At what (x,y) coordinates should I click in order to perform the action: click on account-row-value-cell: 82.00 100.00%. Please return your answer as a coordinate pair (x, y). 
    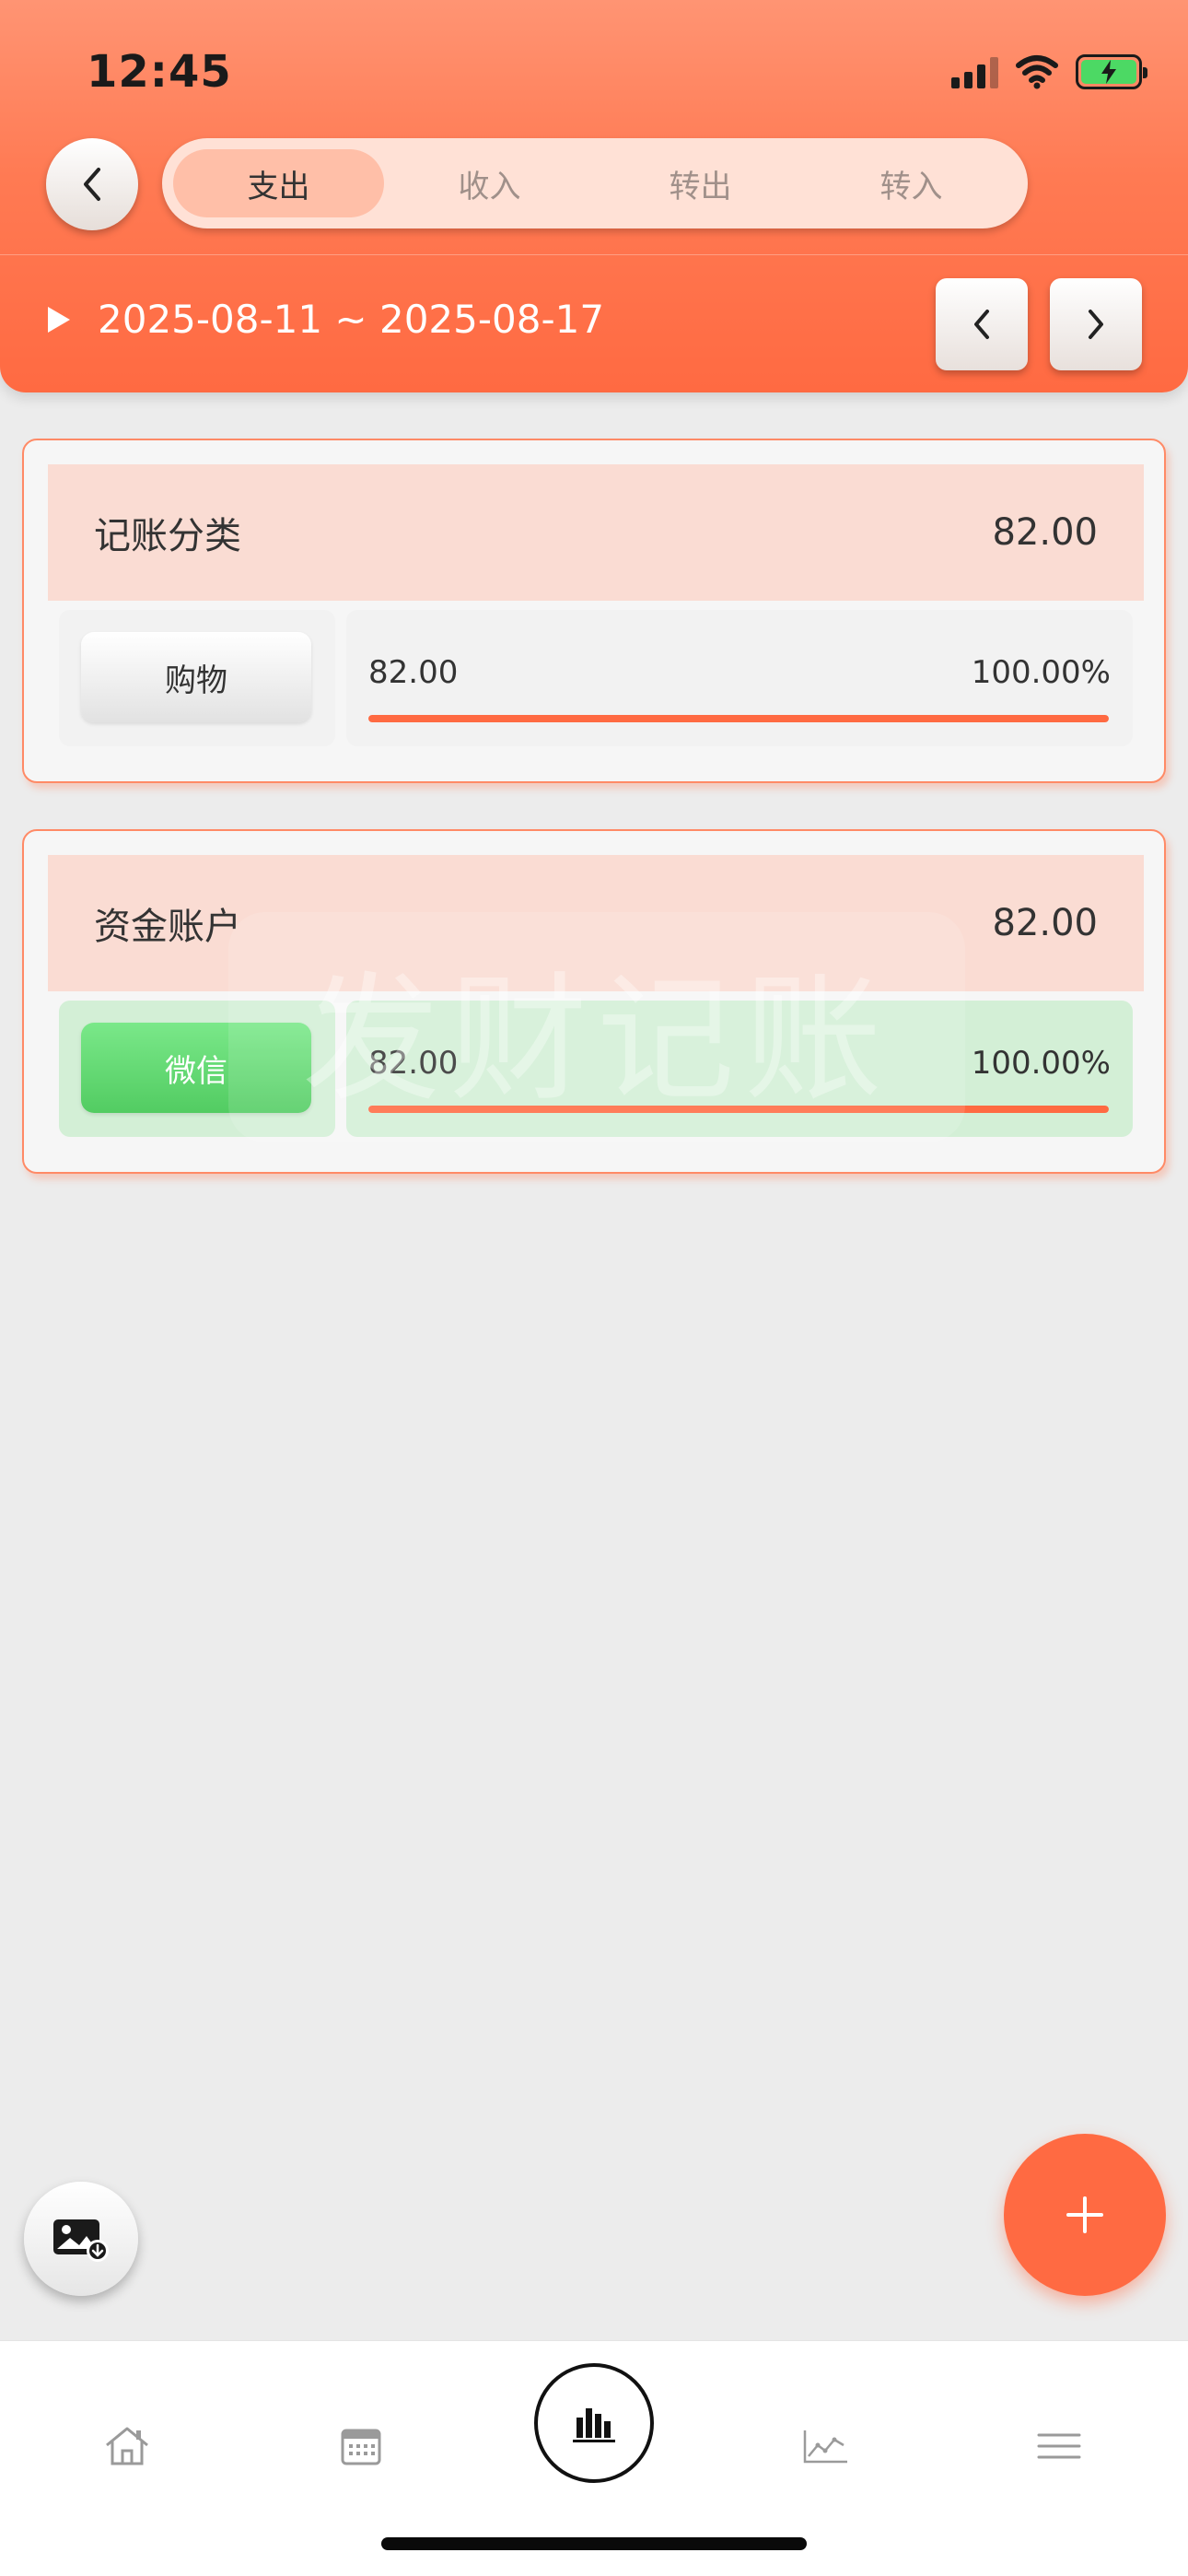
    Looking at the image, I should click on (739, 1069).